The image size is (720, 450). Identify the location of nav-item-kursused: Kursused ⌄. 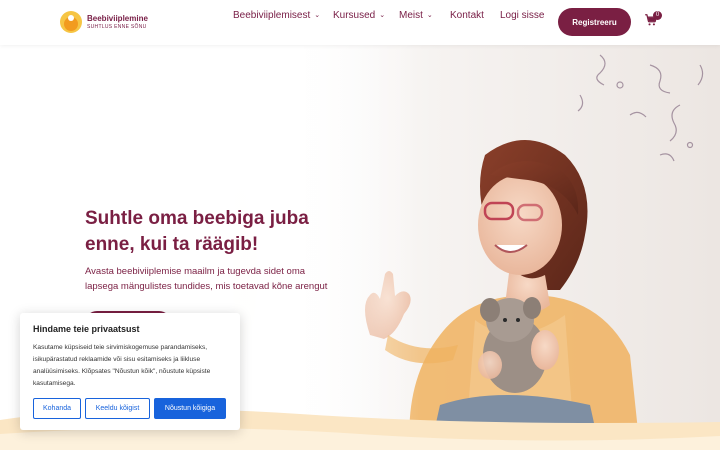
(359, 15).